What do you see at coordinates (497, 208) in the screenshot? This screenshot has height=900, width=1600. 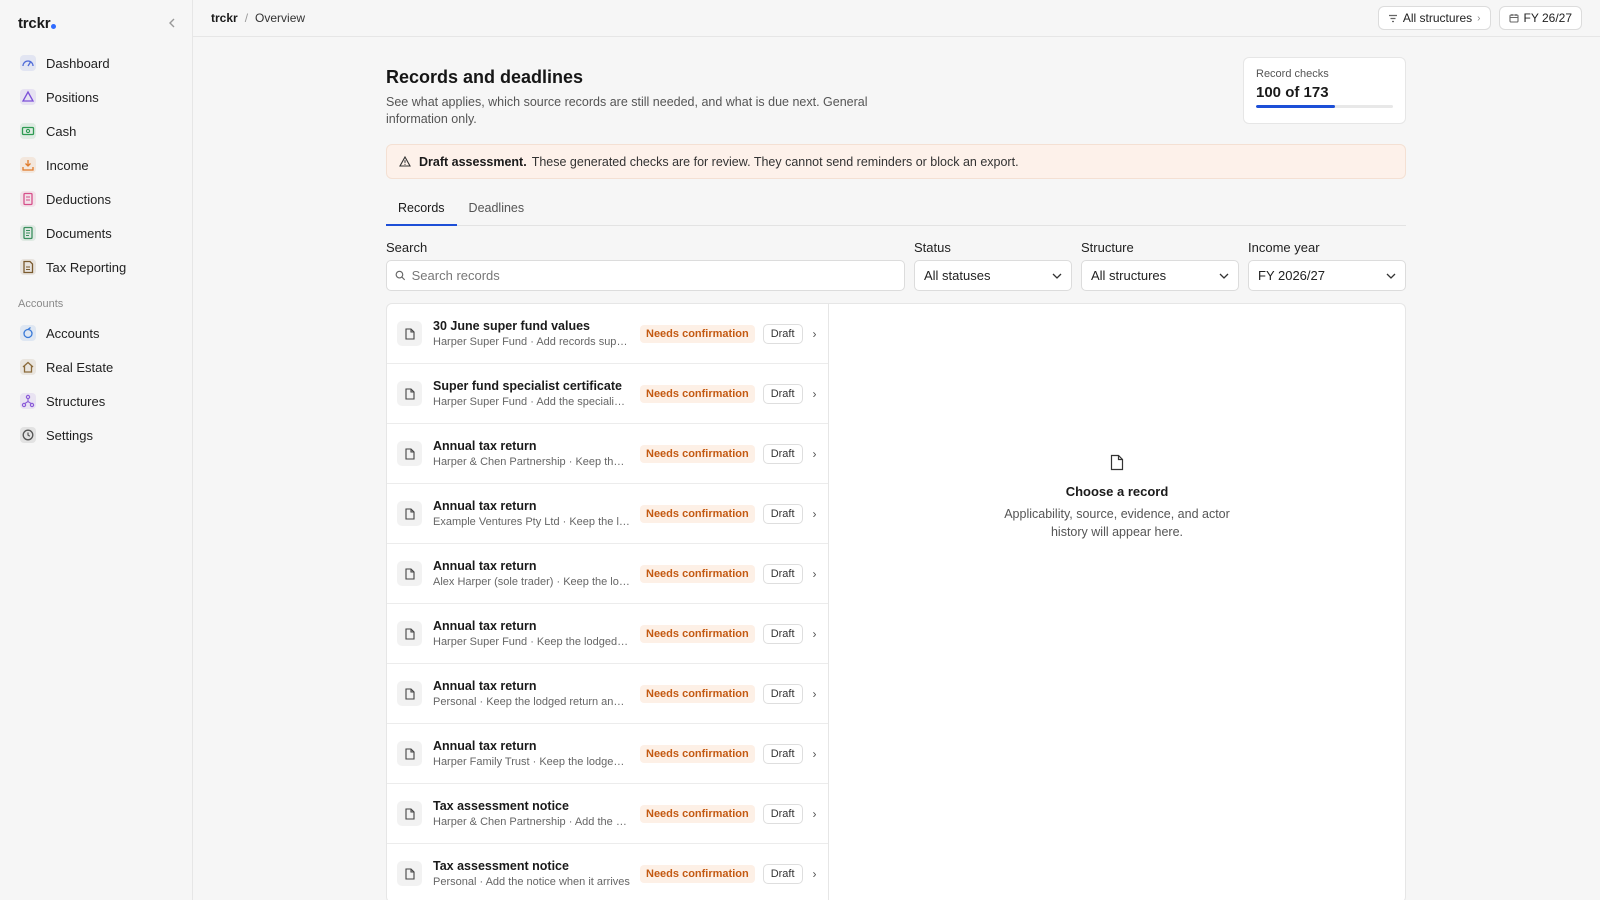 I see `tab-deadlines: Deadlines` at bounding box center [497, 208].